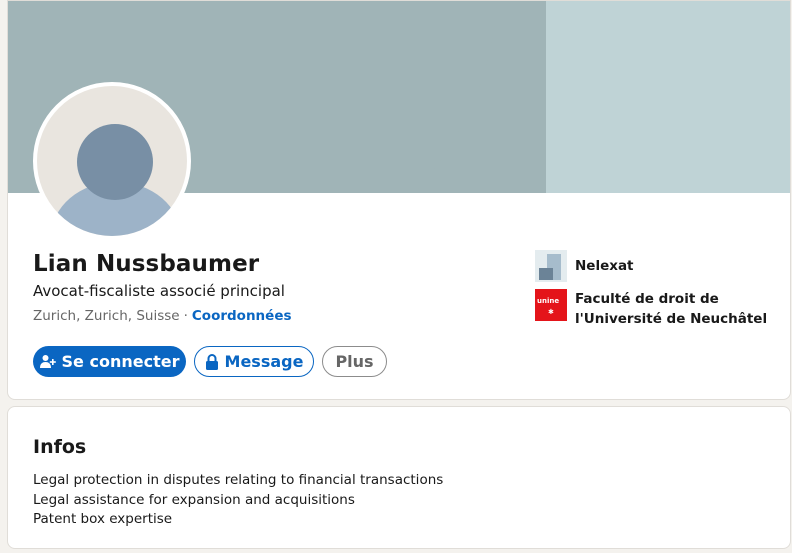 The width and height of the screenshot is (792, 553). What do you see at coordinates (146, 264) in the screenshot?
I see `profile-name: Lian Nussbaumer` at bounding box center [146, 264].